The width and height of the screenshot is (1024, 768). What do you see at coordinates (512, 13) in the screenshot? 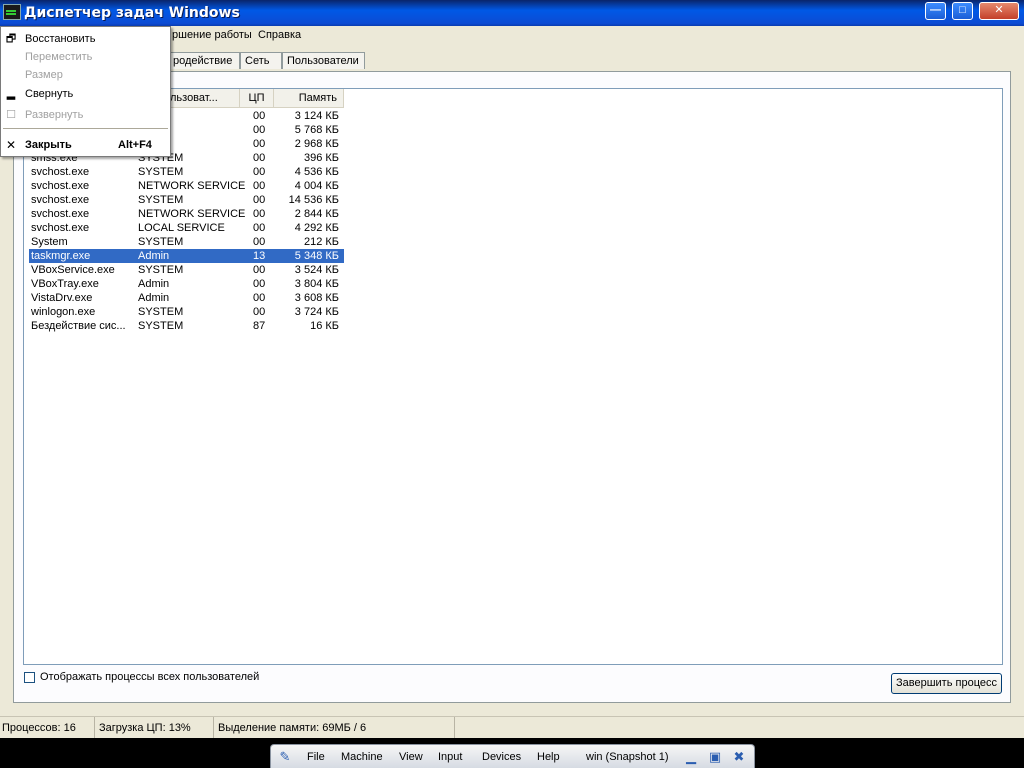
I see `title-bar: Диспетчер задач Windows — □ ✕` at bounding box center [512, 13].